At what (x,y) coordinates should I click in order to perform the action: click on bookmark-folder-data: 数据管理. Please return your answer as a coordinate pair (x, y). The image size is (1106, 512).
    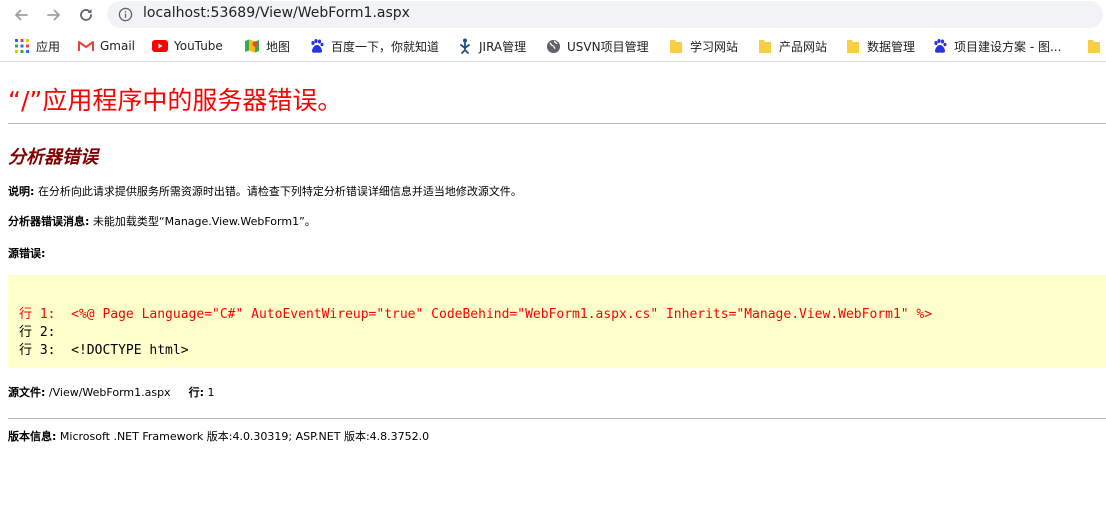
    Looking at the image, I should click on (880, 46).